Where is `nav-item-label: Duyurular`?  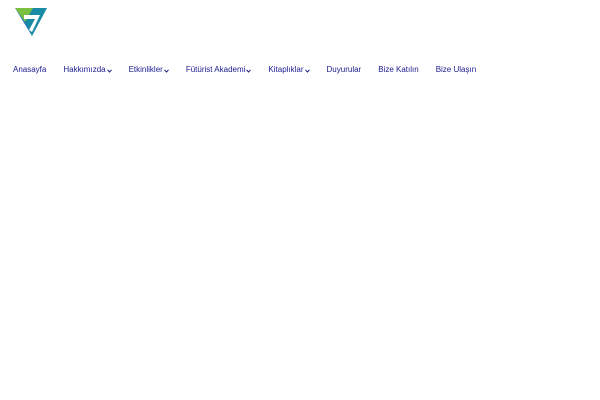
nav-item-label: Duyurular is located at coordinates (344, 69).